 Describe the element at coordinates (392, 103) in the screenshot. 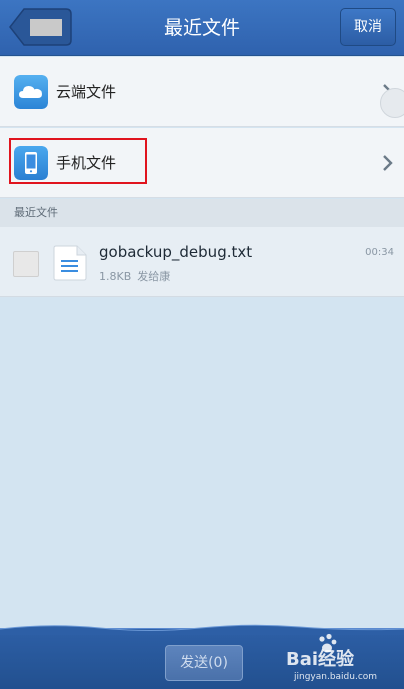

I see `scroll-indicator` at that location.